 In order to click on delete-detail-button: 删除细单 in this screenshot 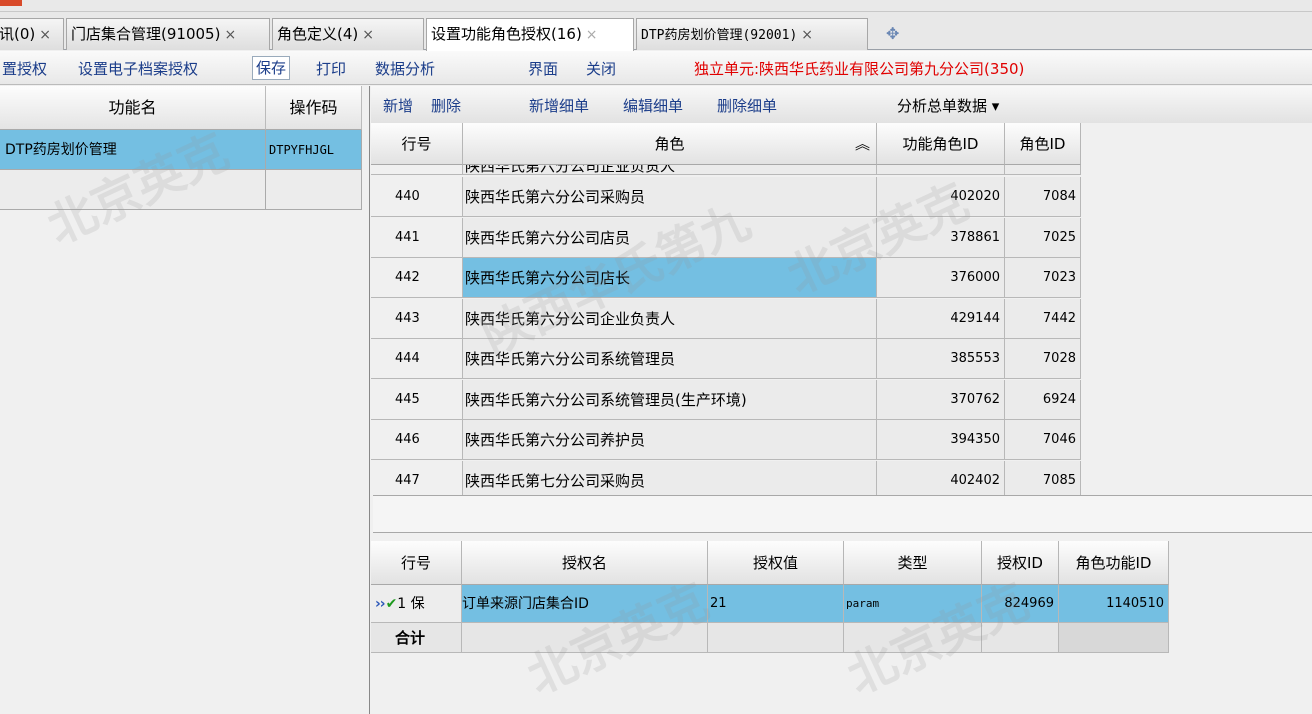, I will do `click(747, 105)`.